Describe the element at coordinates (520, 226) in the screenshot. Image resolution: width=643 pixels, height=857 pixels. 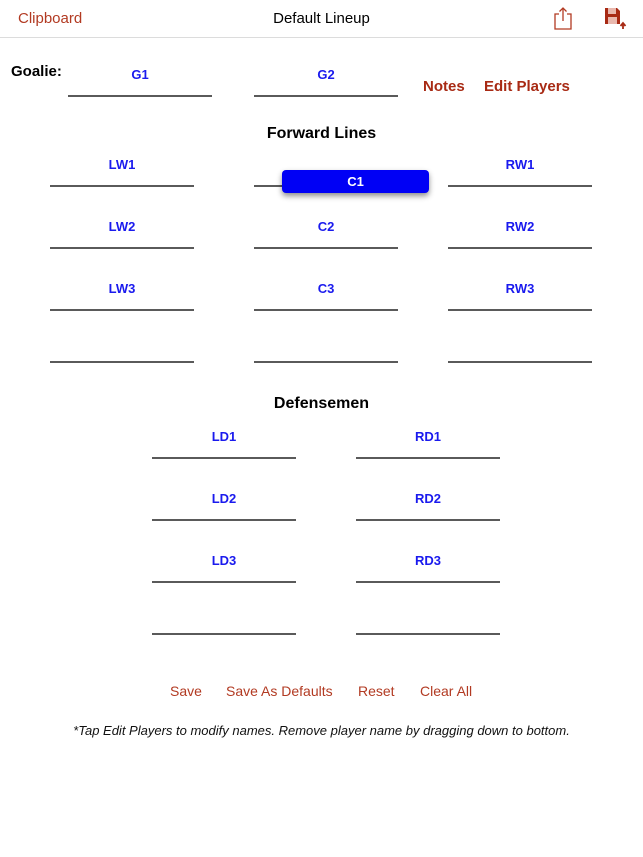
I see `slot-label: RW2` at that location.